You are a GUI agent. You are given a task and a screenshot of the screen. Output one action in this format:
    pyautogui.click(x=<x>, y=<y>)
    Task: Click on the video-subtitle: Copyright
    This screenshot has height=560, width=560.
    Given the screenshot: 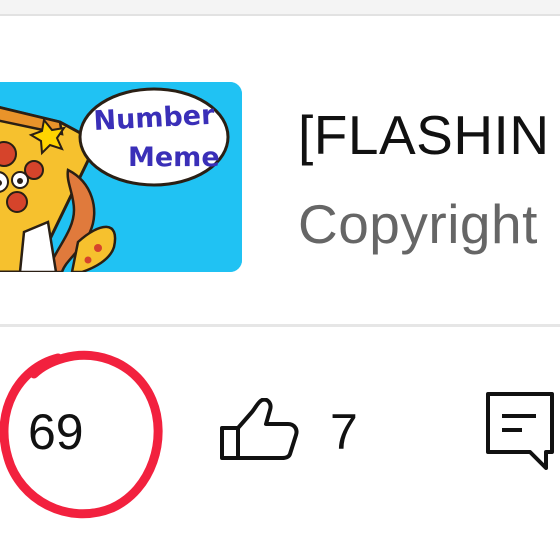 What is the action you would take?
    pyautogui.click(x=418, y=224)
    